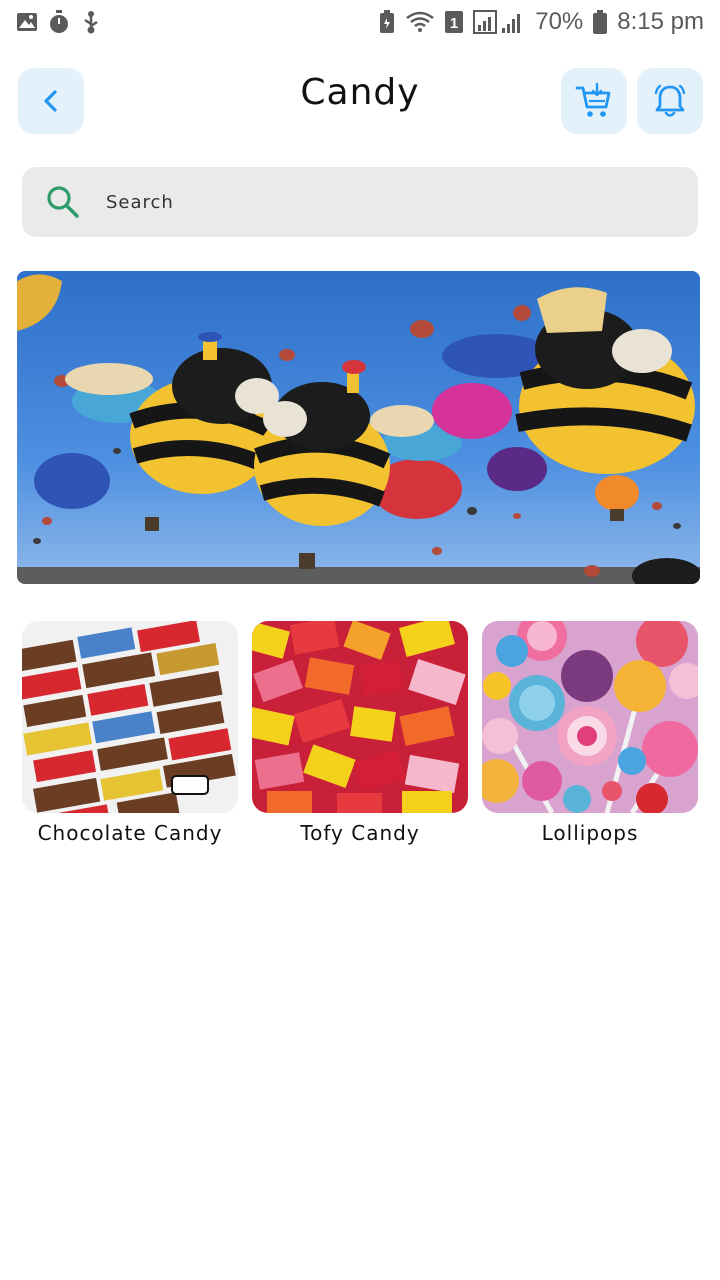  I want to click on stopwatch-icon, so click(59, 22).